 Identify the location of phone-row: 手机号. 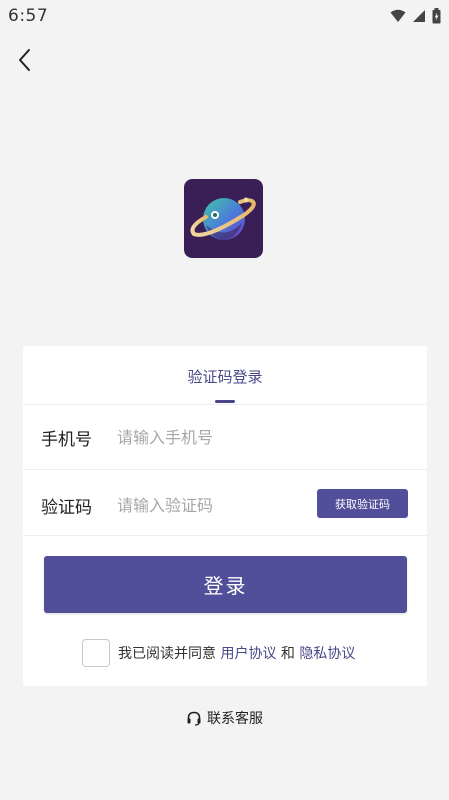
(225, 437).